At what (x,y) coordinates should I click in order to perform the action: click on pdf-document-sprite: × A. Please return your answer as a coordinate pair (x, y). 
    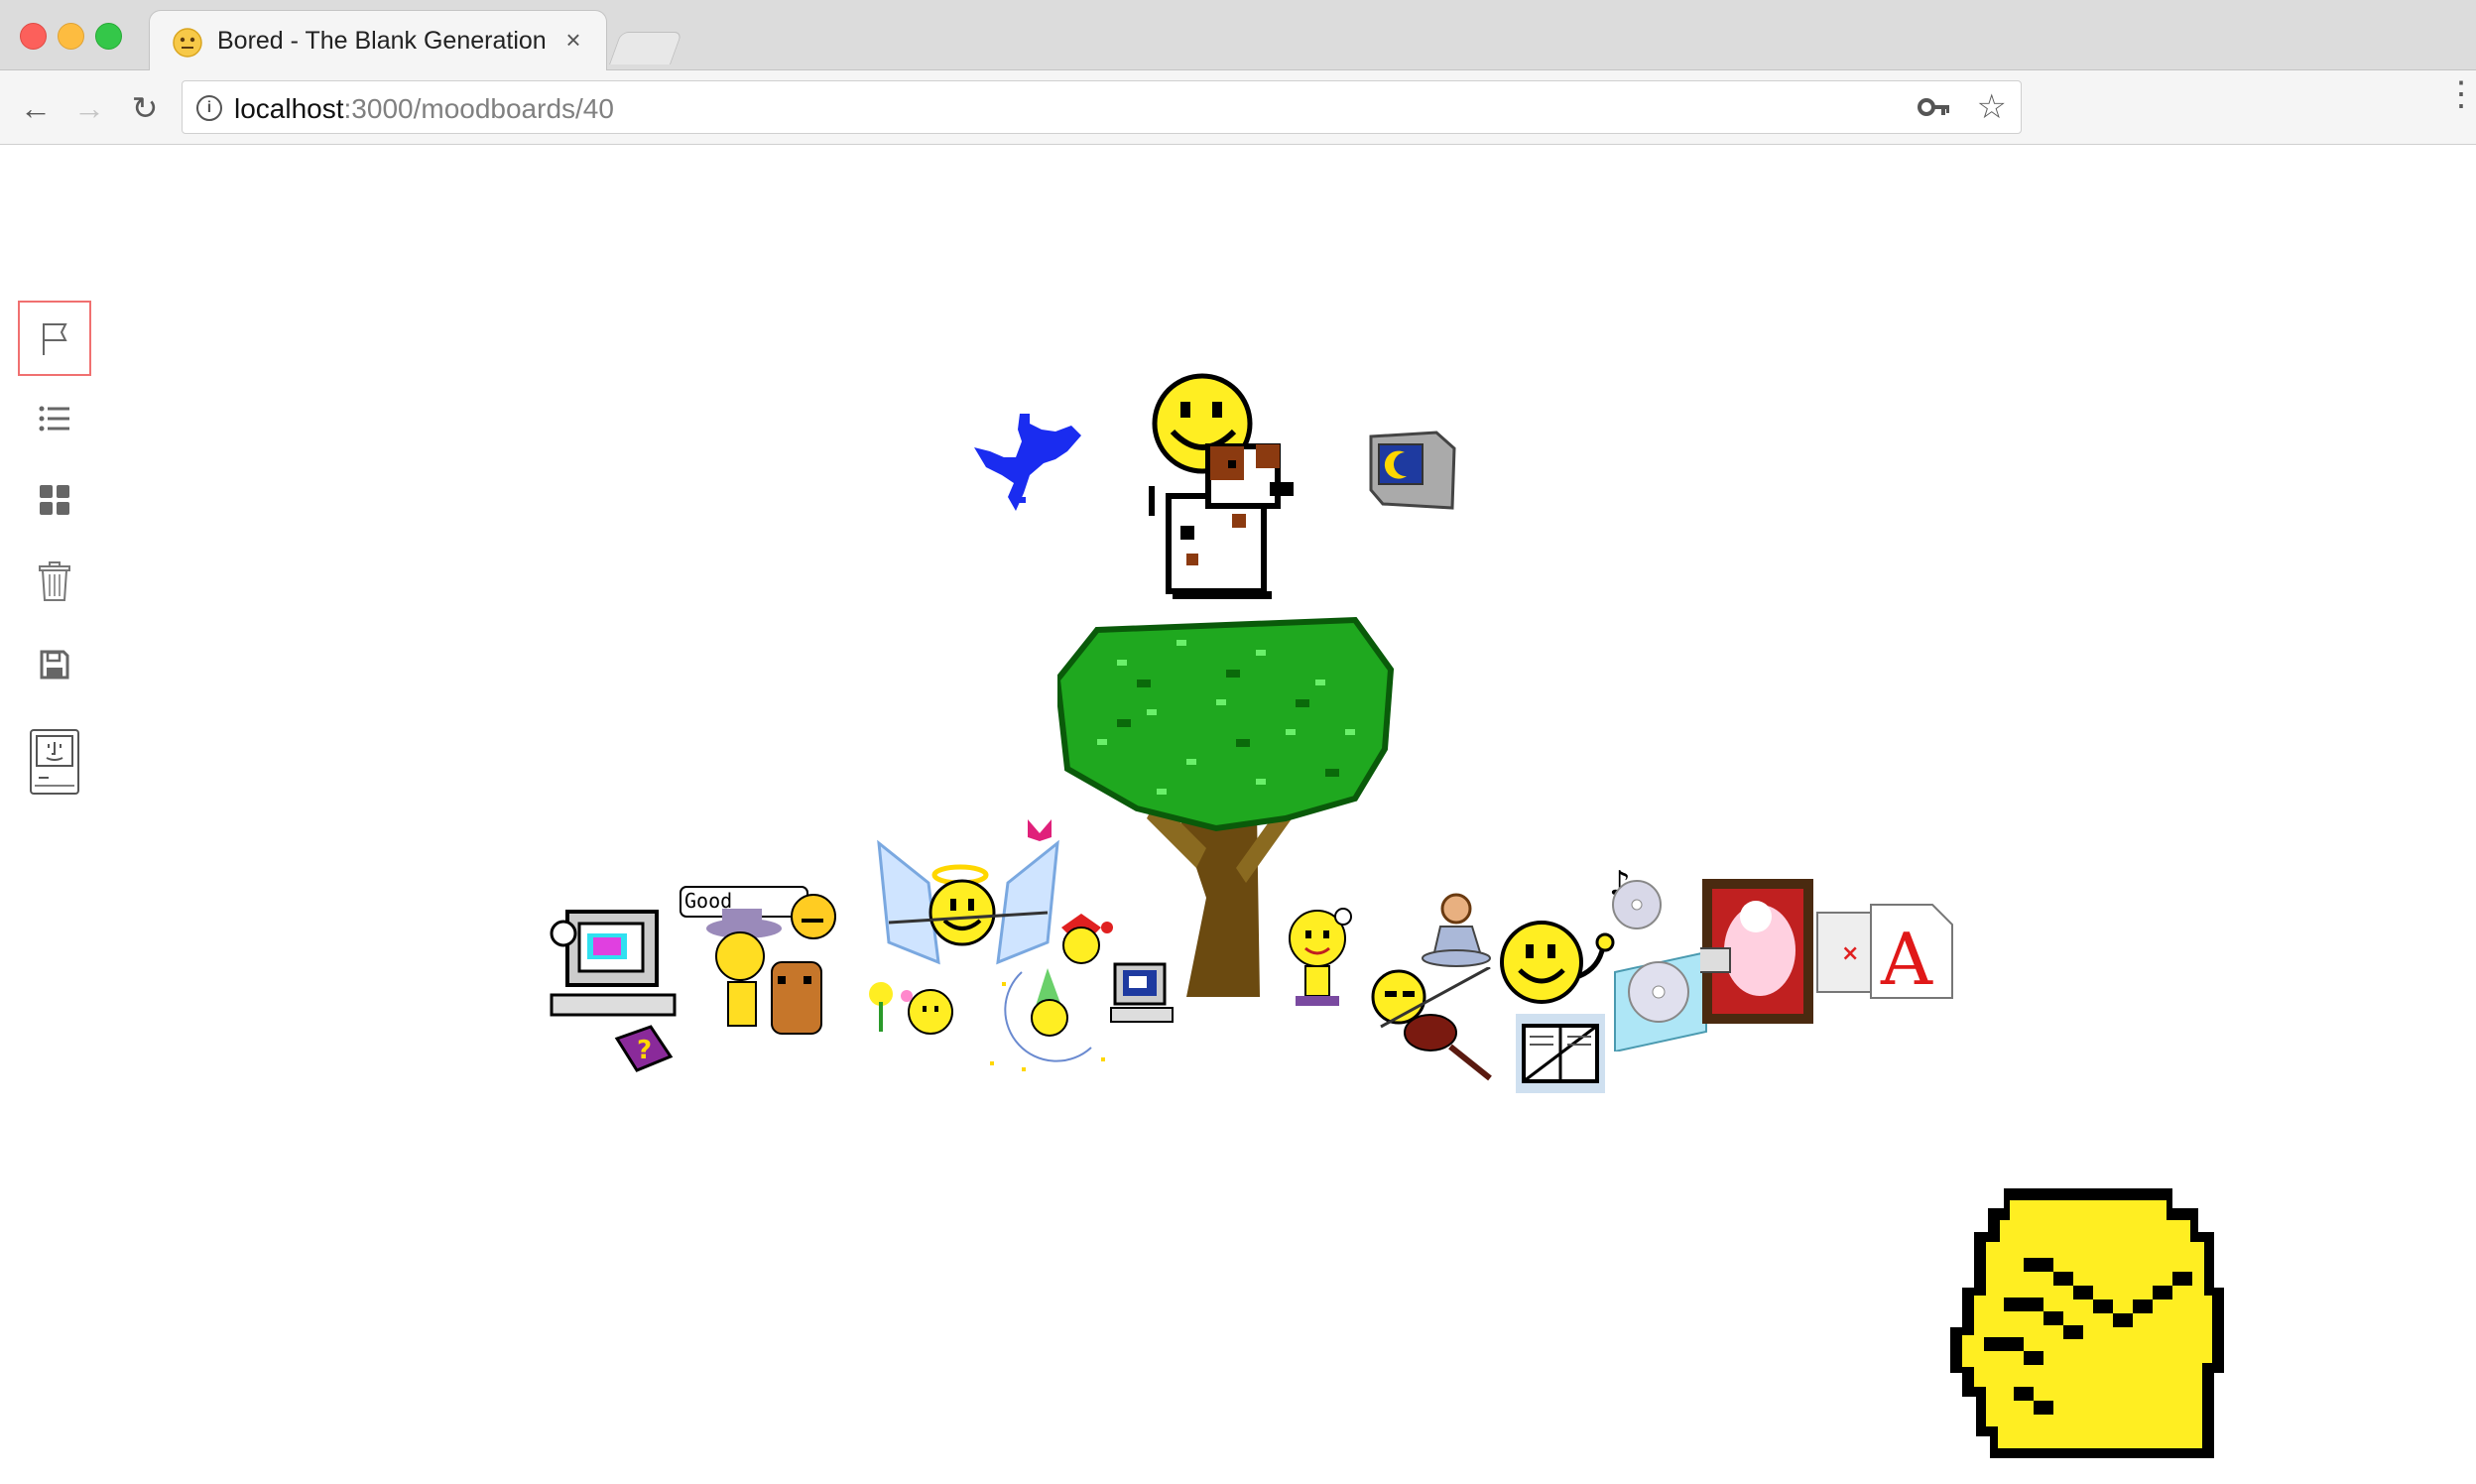
    Looking at the image, I should click on (1885, 945).